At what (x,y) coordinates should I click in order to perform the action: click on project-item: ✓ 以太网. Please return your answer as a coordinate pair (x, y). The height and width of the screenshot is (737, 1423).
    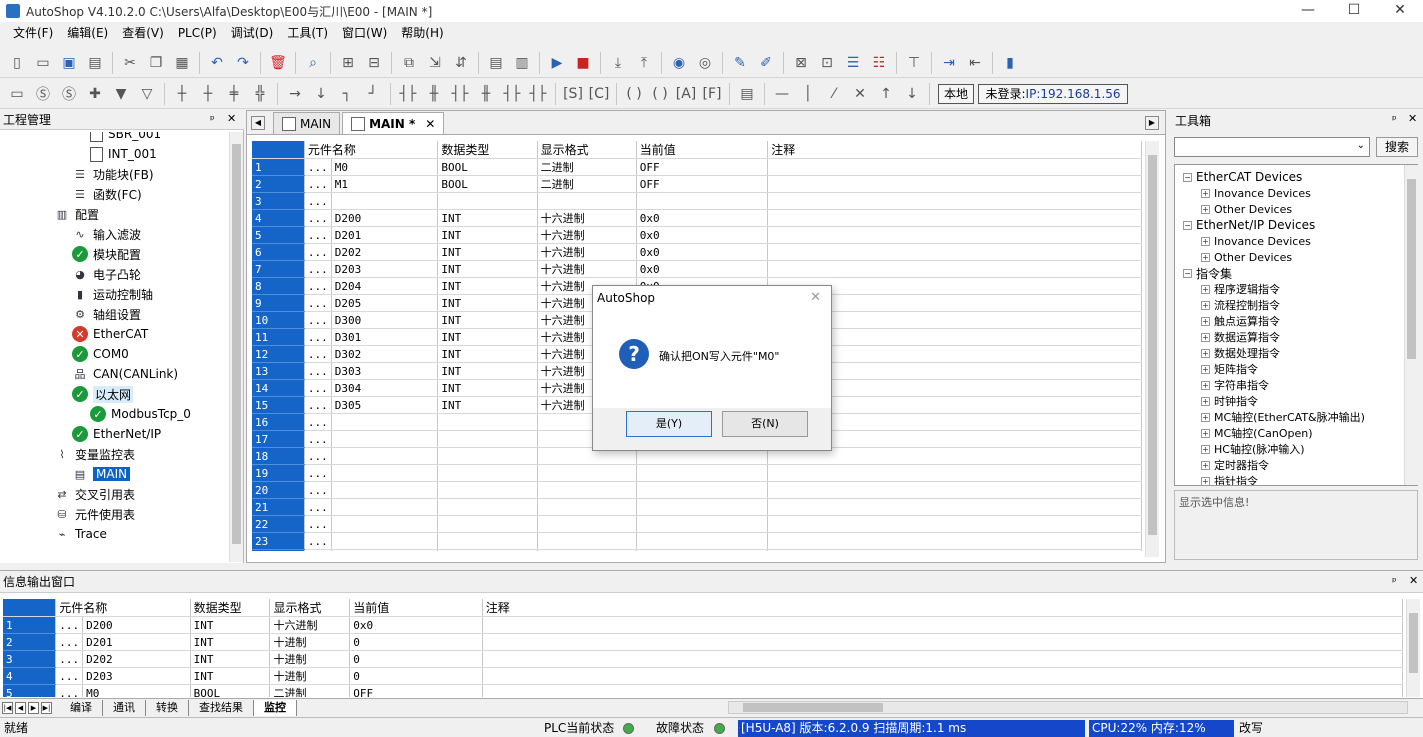
    Looking at the image, I should click on (103, 394).